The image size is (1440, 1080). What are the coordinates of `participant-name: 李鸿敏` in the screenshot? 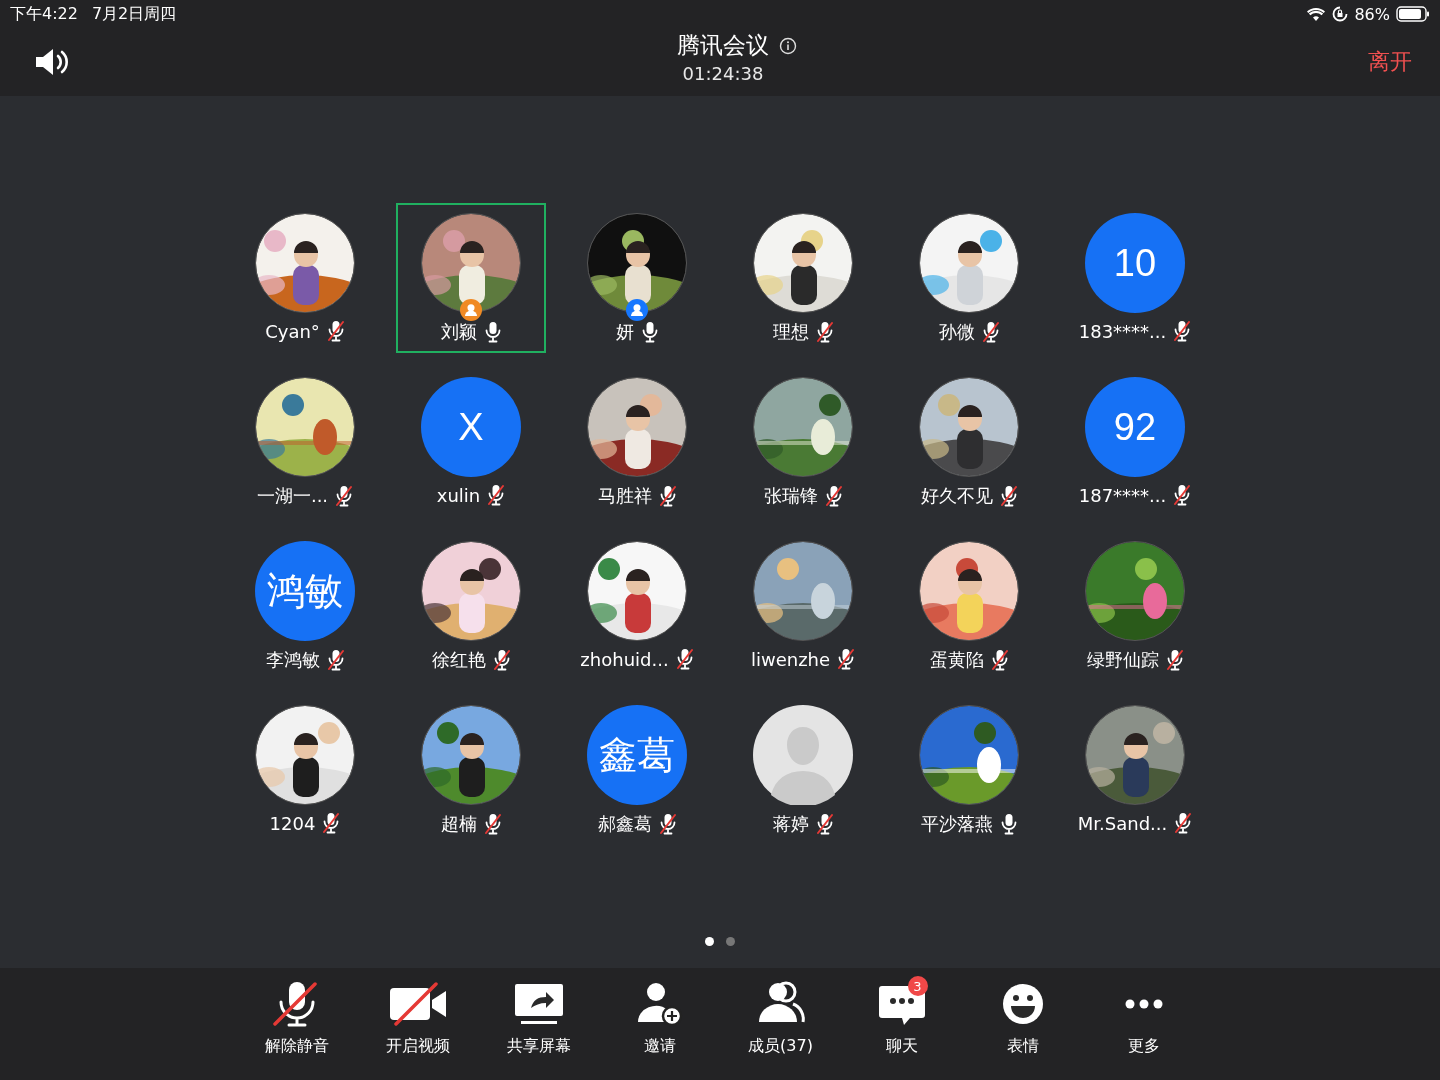 It's located at (292, 660).